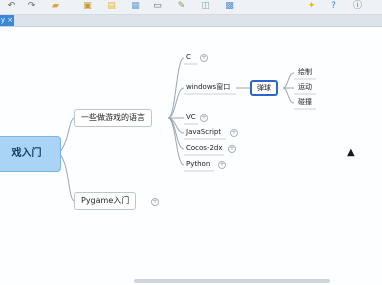  I want to click on action-node-draw: 绘制, so click(305, 72).